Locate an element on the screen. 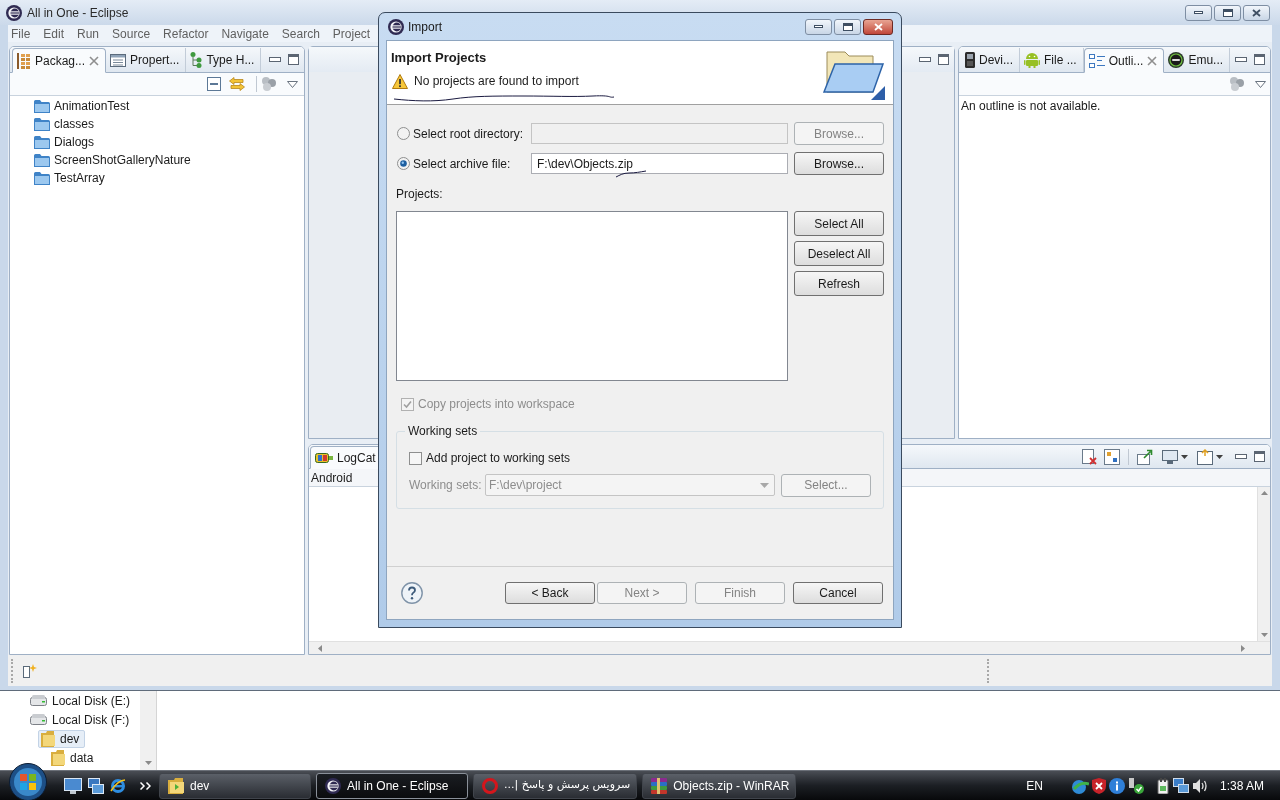 This screenshot has height=800, width=1280. tree-item: ScreenShotGalleryNature is located at coordinates (112, 160).